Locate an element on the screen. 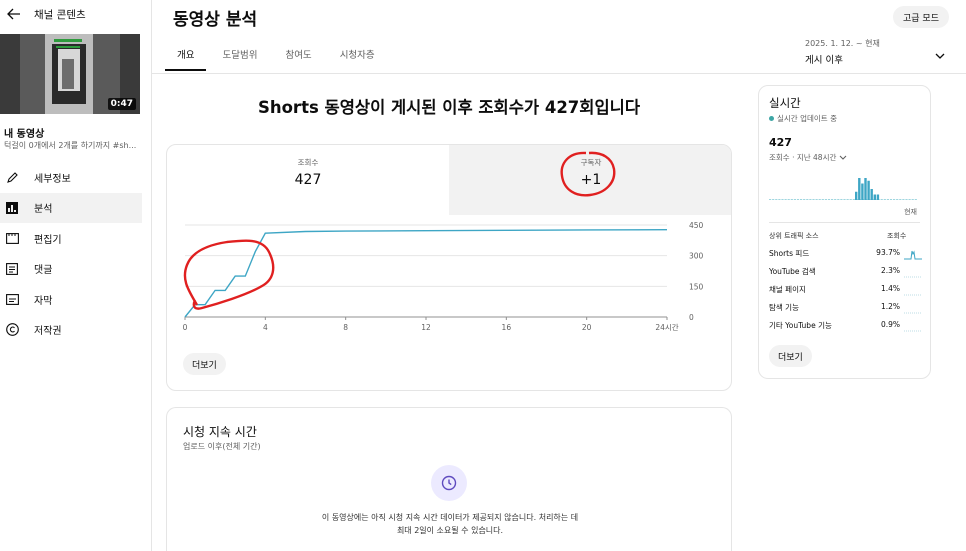 The image size is (966, 551). tab-overview: 개요 is located at coordinates (186, 55).